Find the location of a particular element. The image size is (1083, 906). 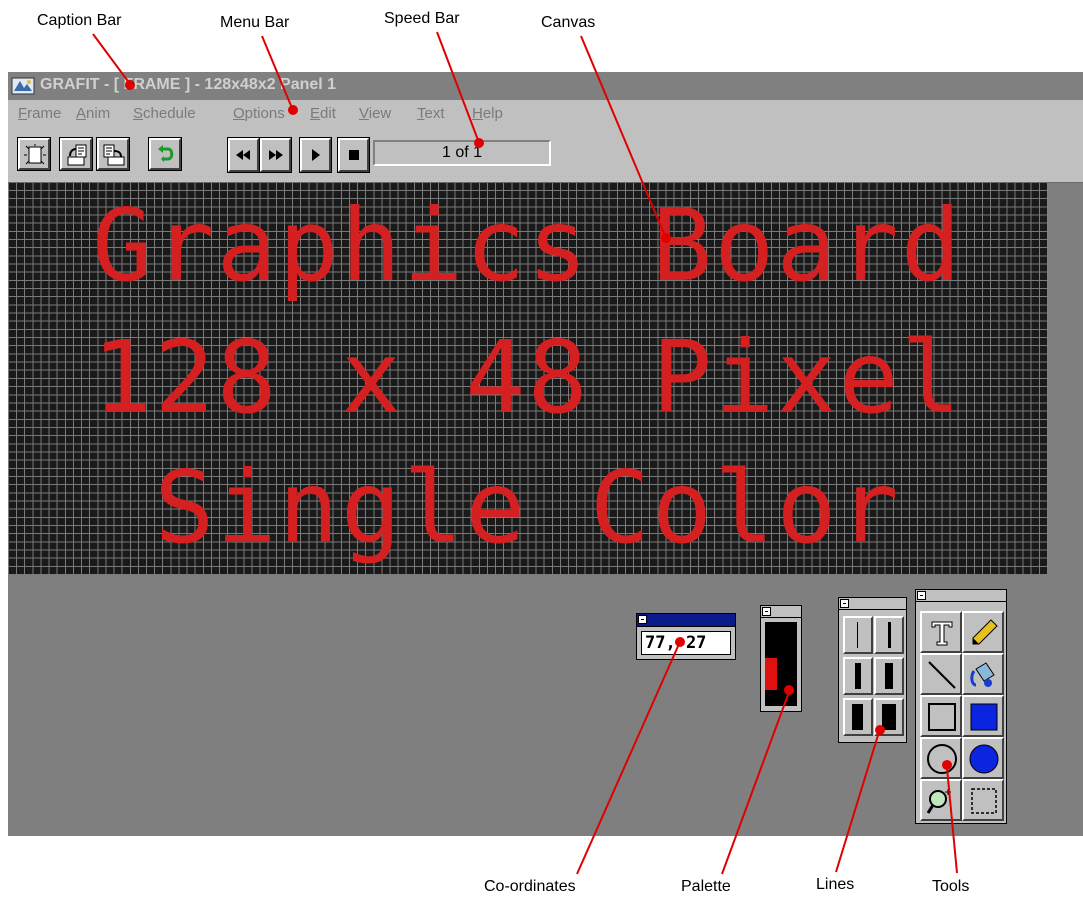

new-frame-button is located at coordinates (34, 154).